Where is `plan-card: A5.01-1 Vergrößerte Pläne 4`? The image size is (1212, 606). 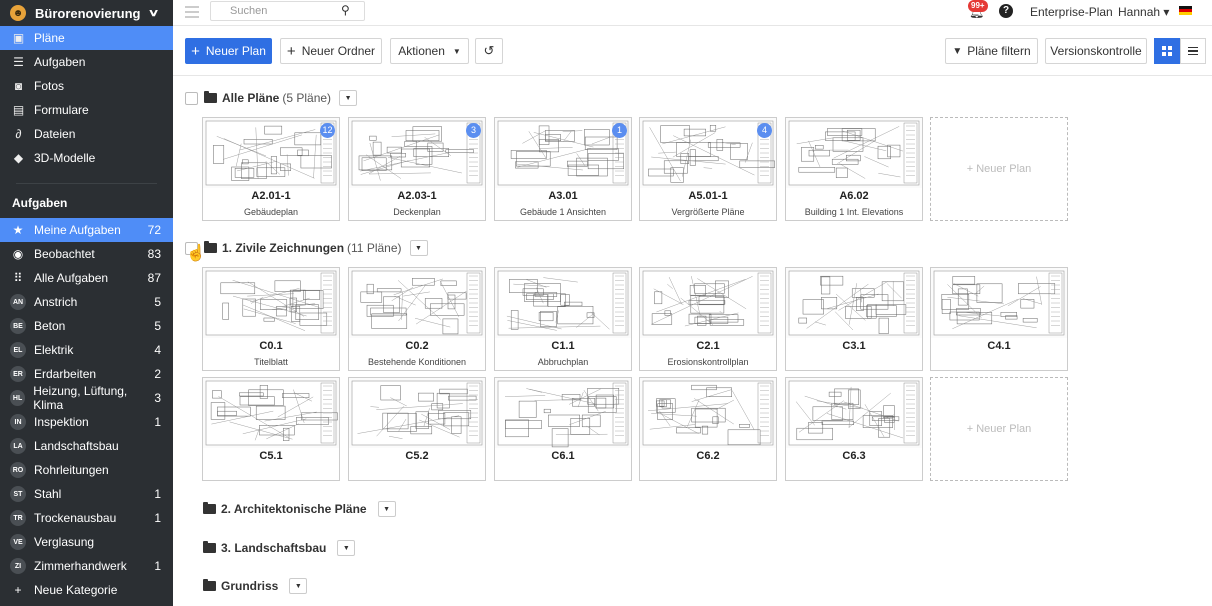 plan-card: A5.01-1 Vergrößerte Pläne 4 is located at coordinates (708, 169).